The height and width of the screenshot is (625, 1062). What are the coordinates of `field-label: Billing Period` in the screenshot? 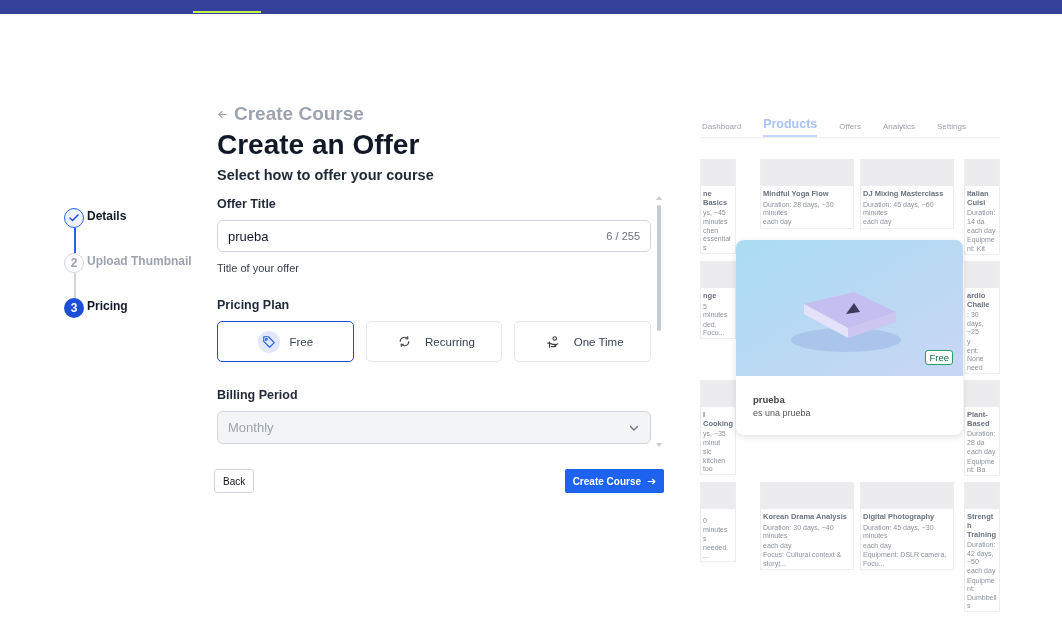 It's located at (258, 395).